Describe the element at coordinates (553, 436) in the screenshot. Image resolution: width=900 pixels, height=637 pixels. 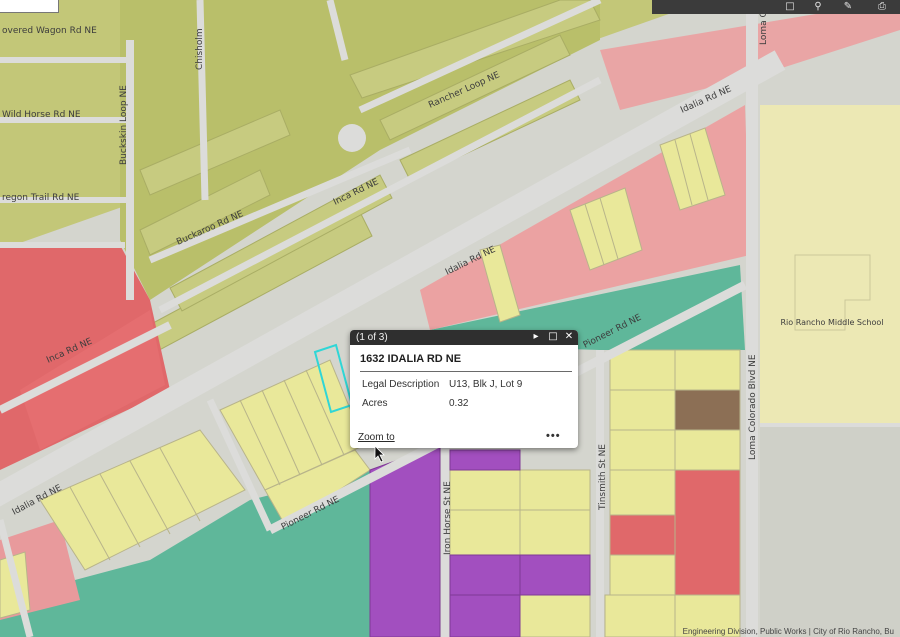
I see `more-options-button: •••` at that location.